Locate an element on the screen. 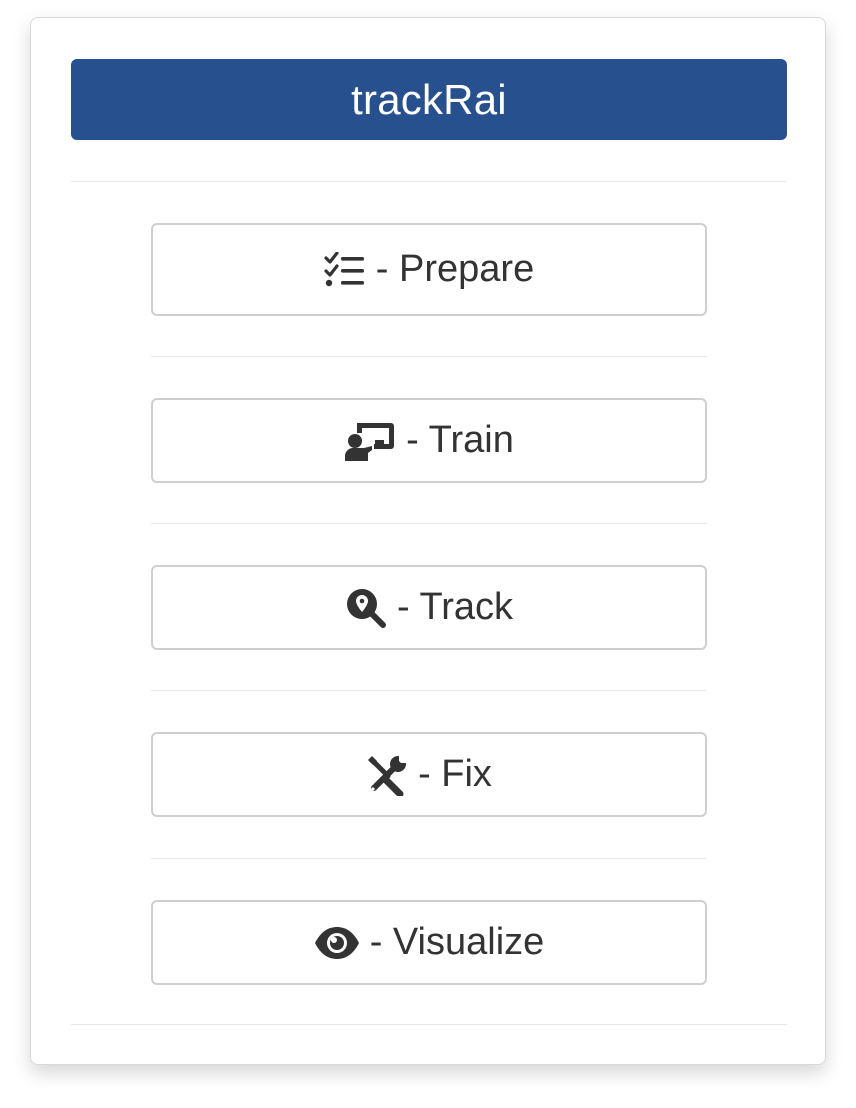 This screenshot has width=856, height=1108. eye-icon is located at coordinates (337, 943).